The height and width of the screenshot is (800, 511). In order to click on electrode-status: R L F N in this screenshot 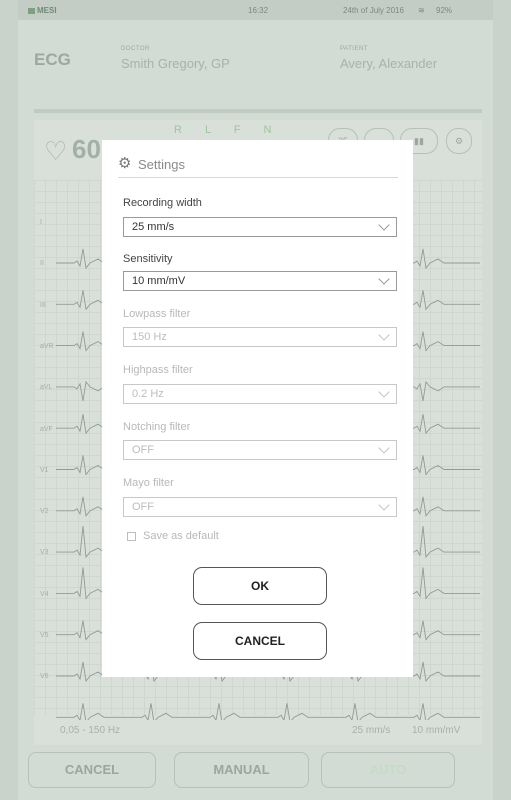, I will do `click(228, 130)`.